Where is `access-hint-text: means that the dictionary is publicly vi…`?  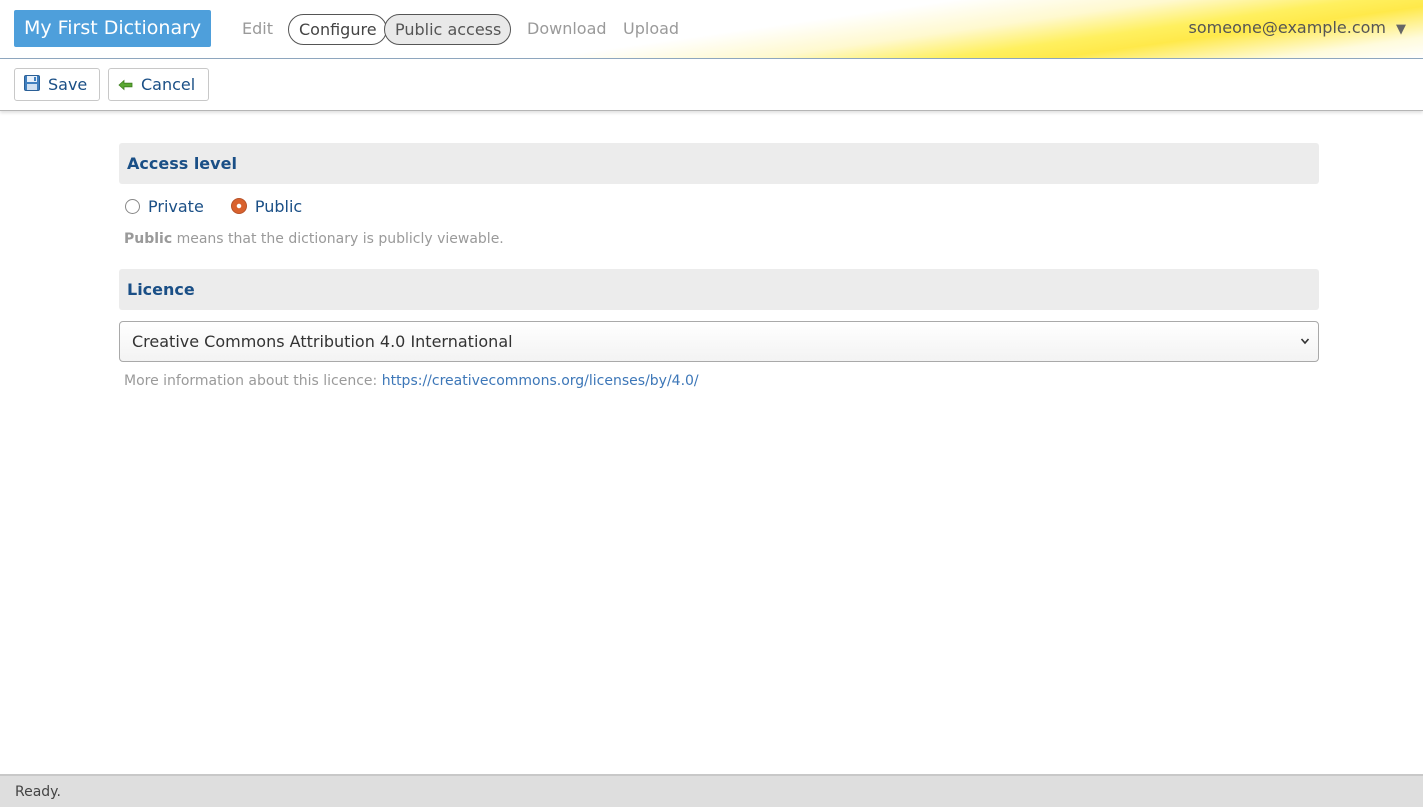
access-hint-text: means that the dictionary is publicly vi… is located at coordinates (338, 239).